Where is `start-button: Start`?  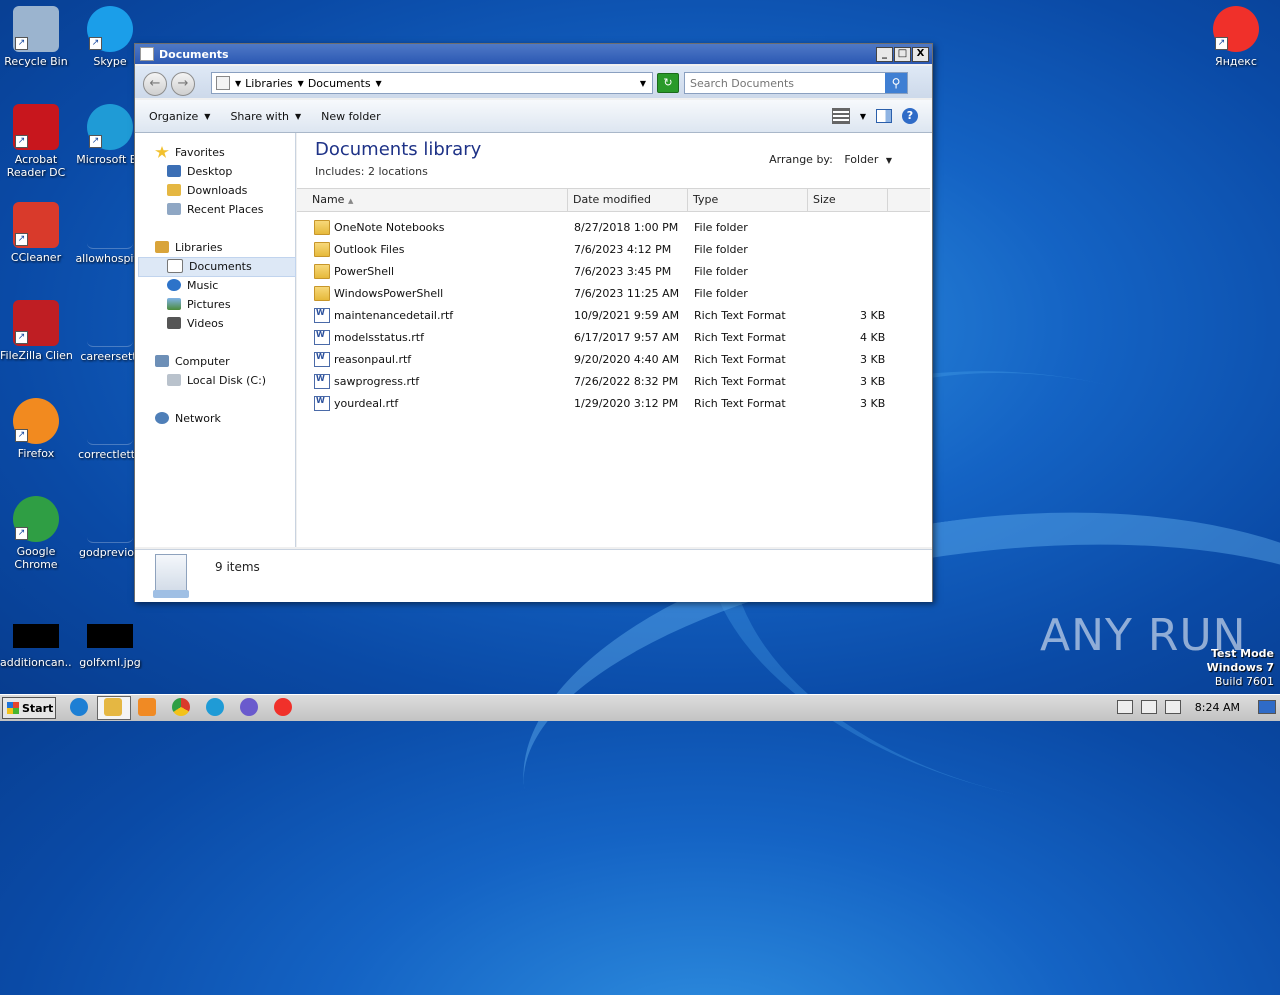 start-button: Start is located at coordinates (29, 708).